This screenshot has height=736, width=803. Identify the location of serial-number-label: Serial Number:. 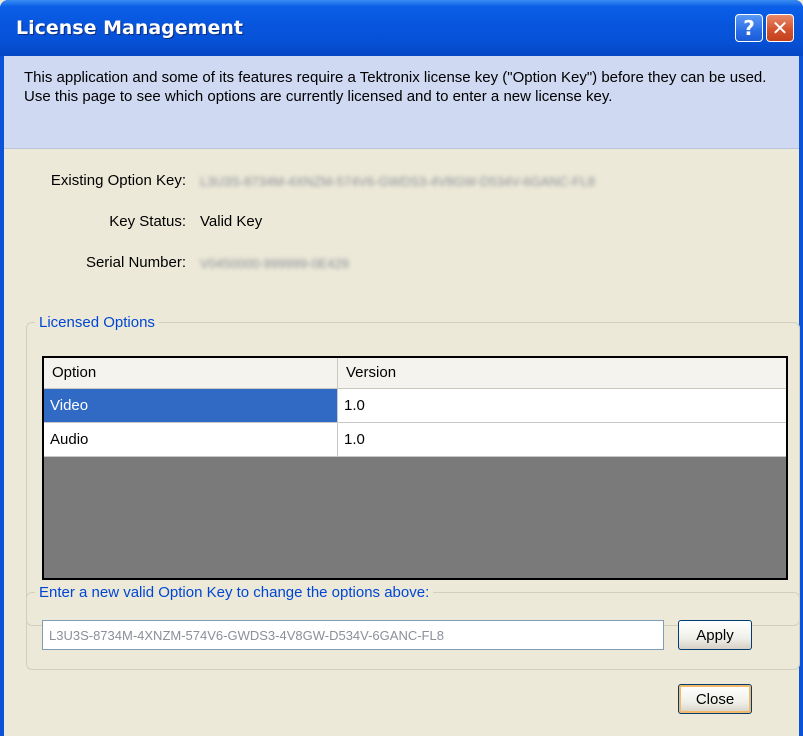
(135, 262).